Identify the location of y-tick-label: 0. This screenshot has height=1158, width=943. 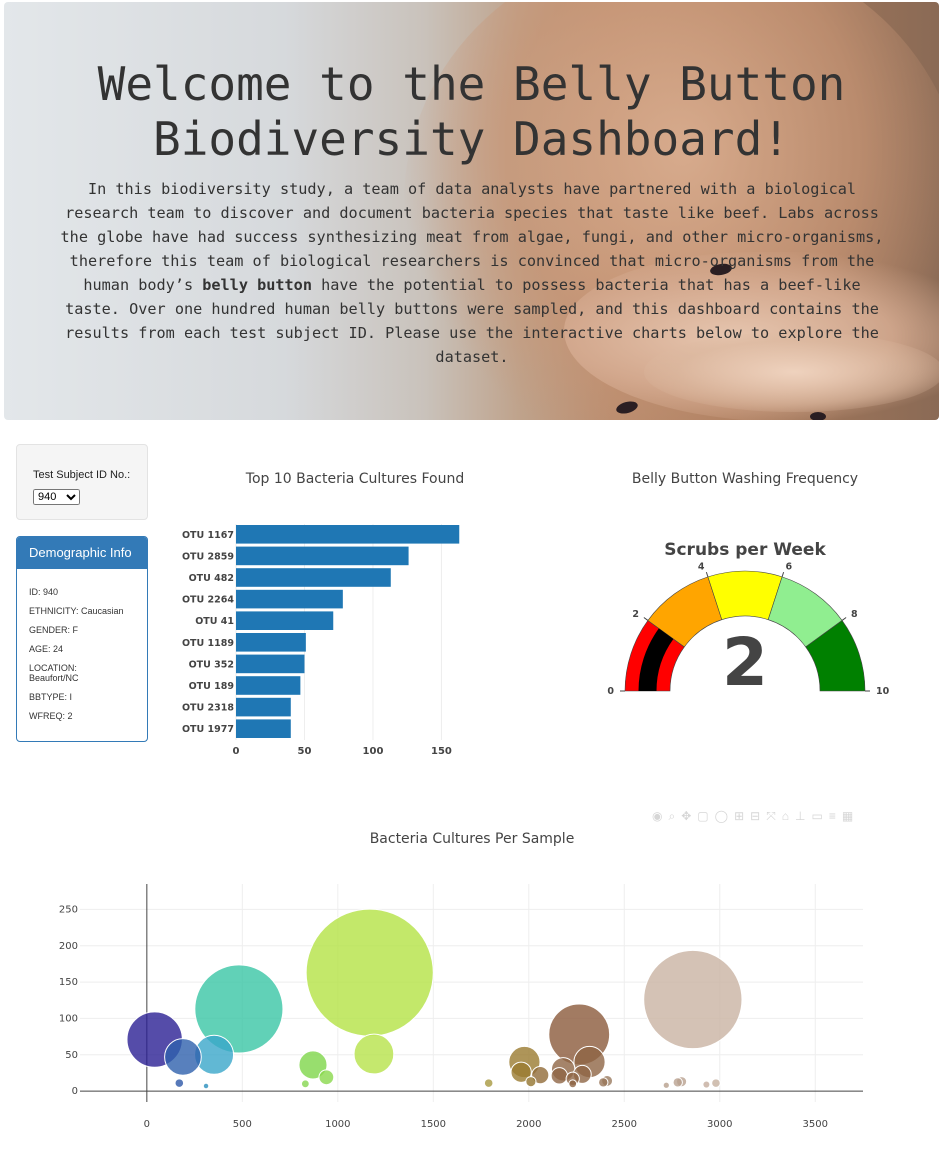
(75, 1091).